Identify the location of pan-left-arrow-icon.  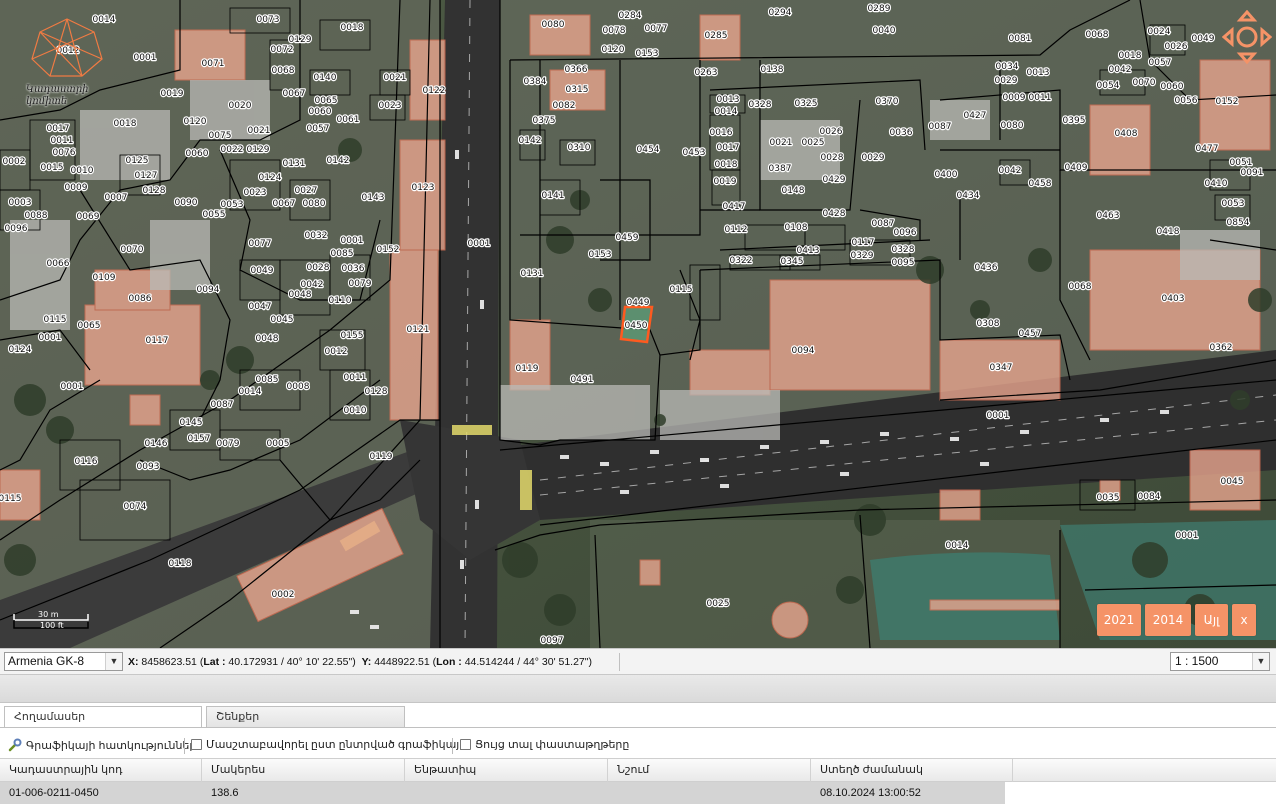
(1227, 37).